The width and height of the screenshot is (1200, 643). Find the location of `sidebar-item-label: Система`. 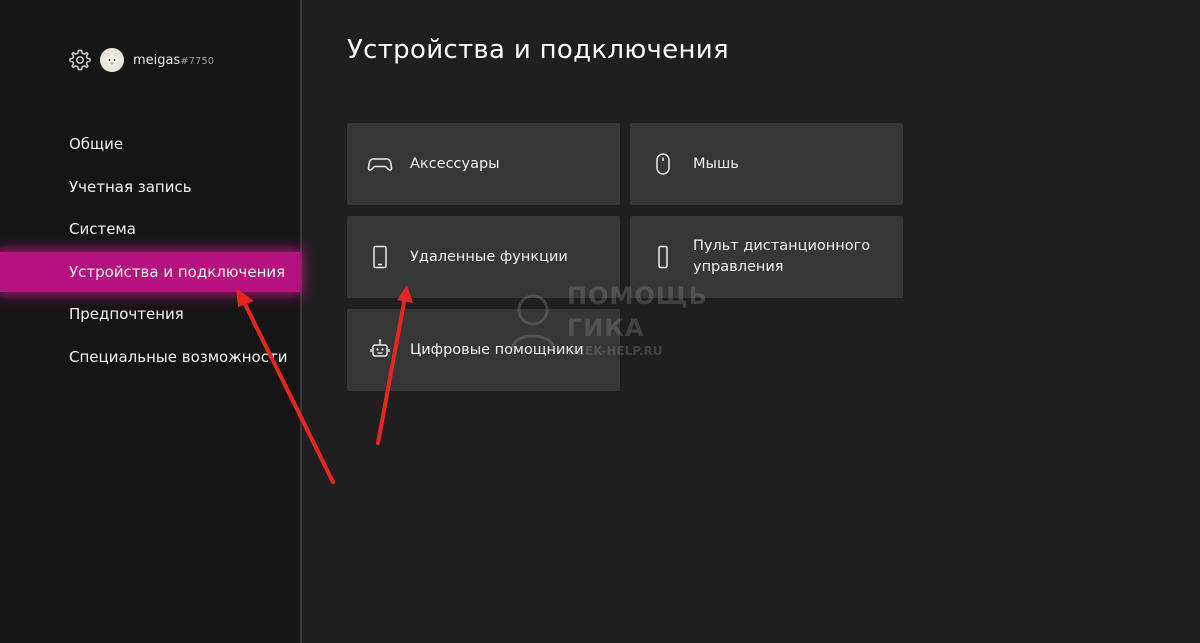

sidebar-item-label: Система is located at coordinates (102, 229).